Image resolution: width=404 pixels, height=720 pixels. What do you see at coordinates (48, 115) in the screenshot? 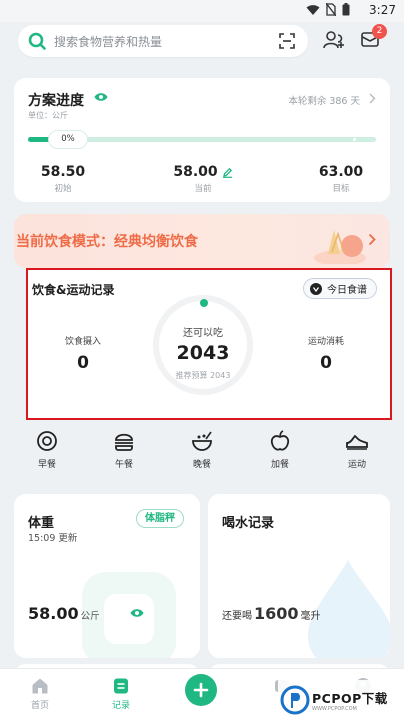
I see `plan-unit: 单位：公斤` at bounding box center [48, 115].